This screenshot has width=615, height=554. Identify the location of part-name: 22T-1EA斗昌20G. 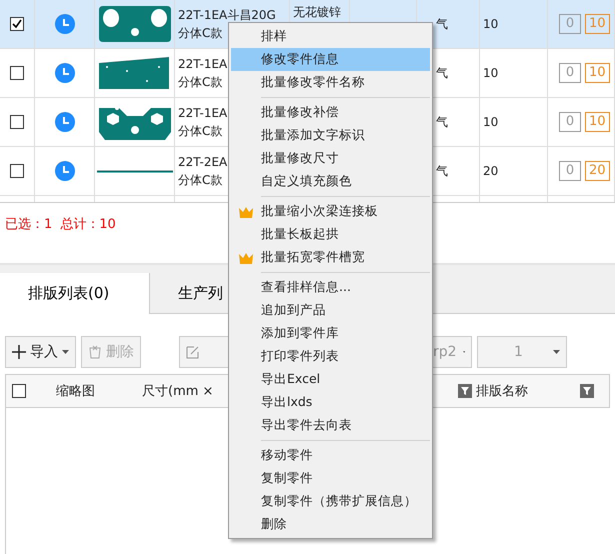
(227, 15).